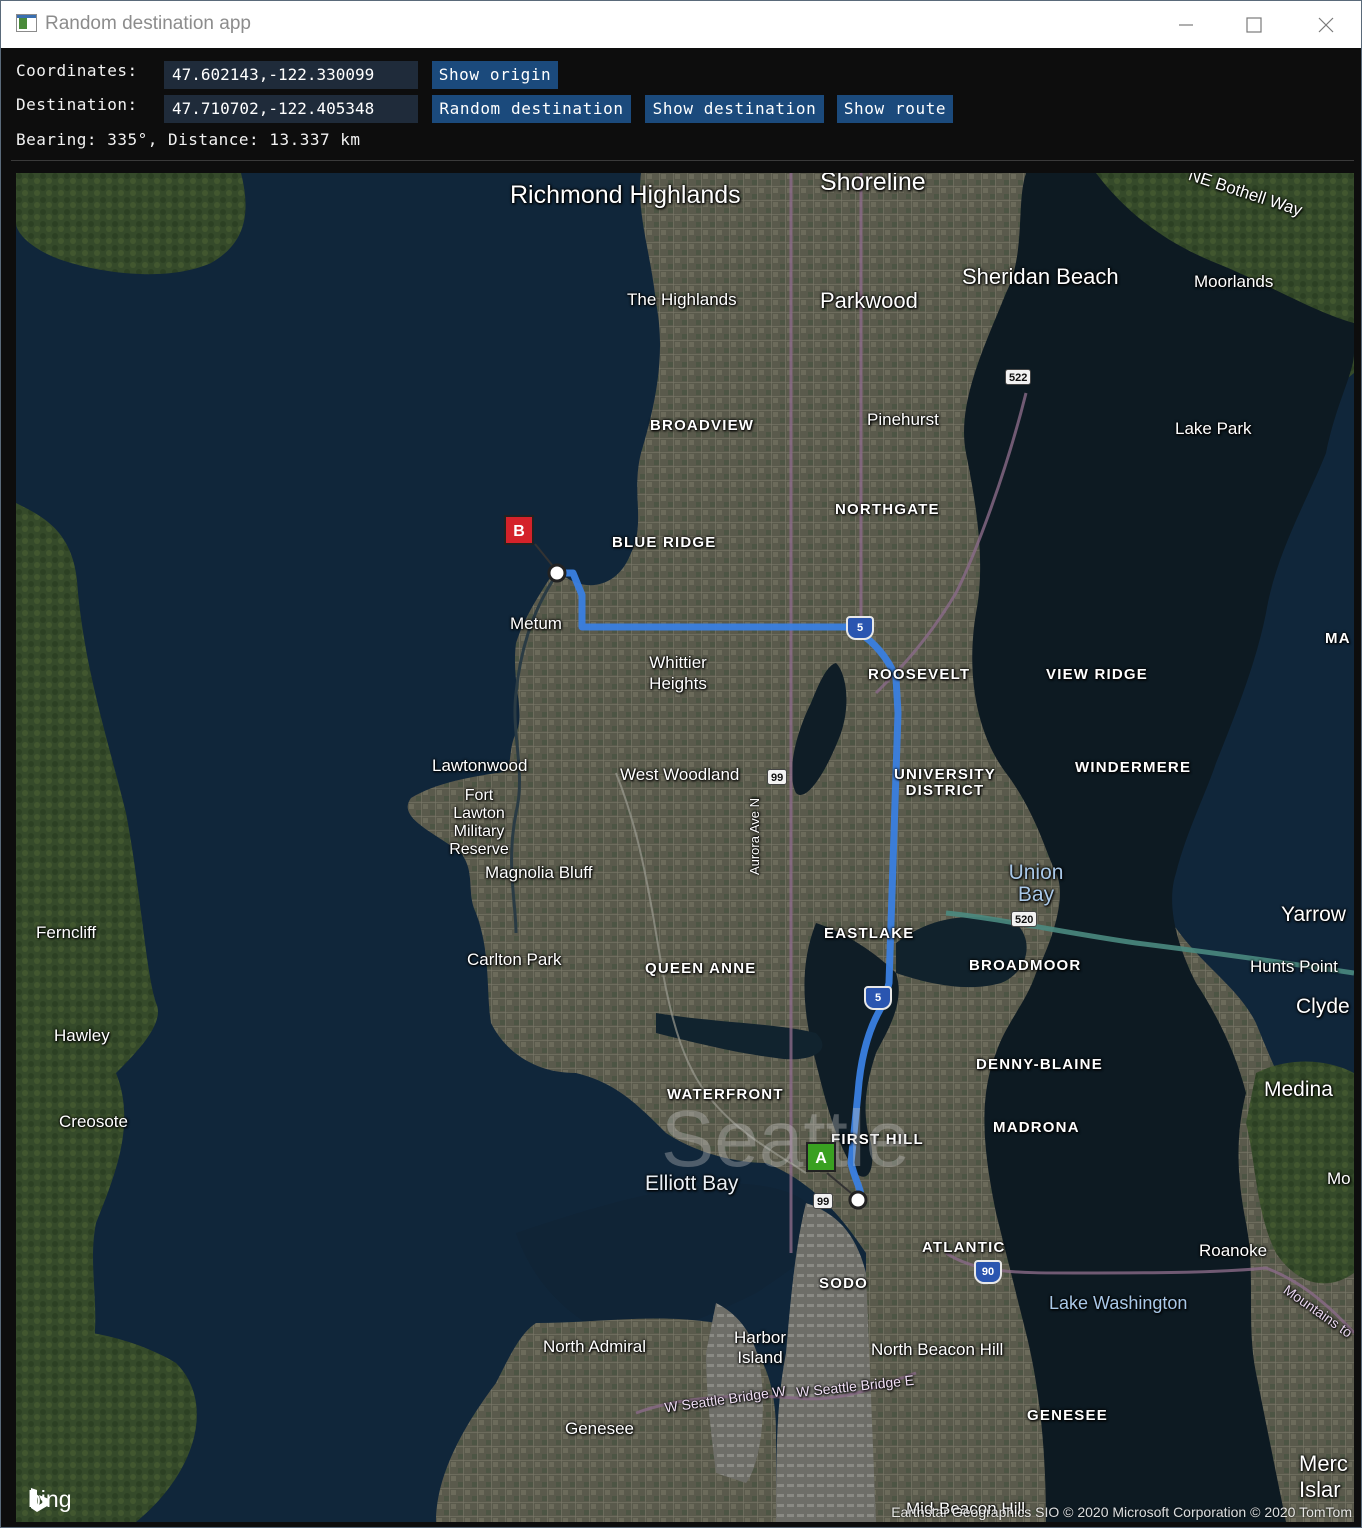 This screenshot has width=1362, height=1528. What do you see at coordinates (903, 419) in the screenshot?
I see `place-label: Pinehurst` at bounding box center [903, 419].